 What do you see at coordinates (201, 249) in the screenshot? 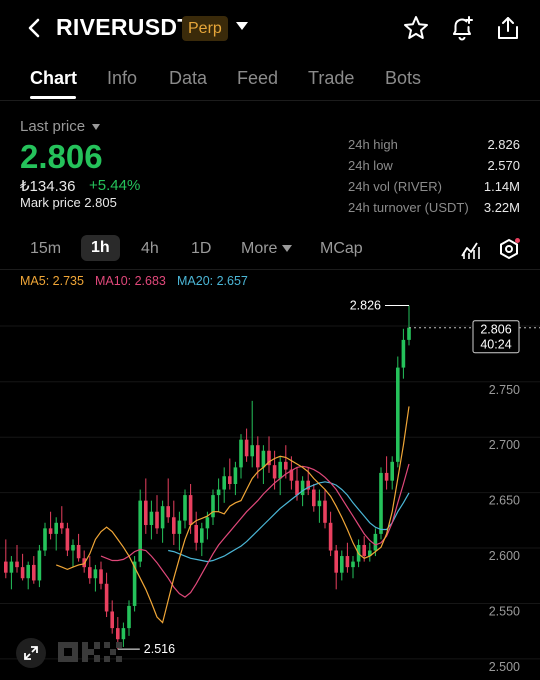
I see `interval-1d: 1D` at bounding box center [201, 249].